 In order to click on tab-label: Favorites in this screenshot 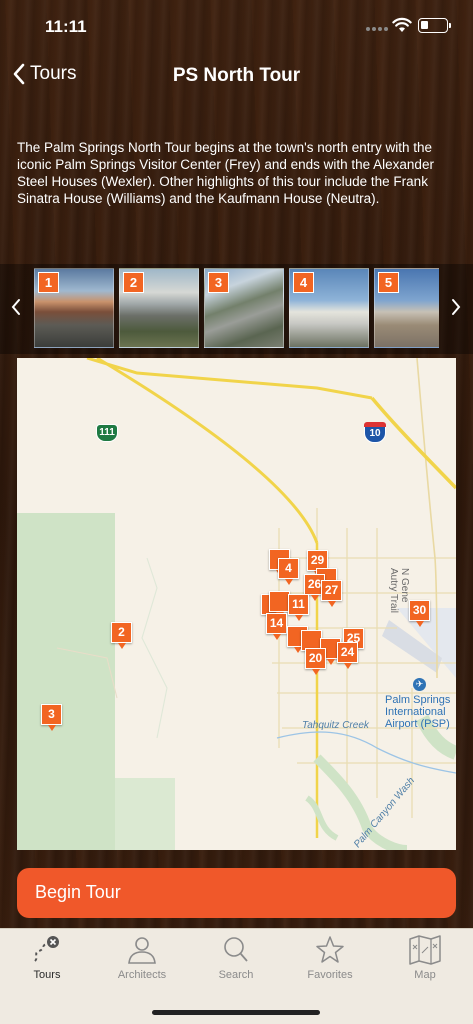, I will do `click(330, 975)`.